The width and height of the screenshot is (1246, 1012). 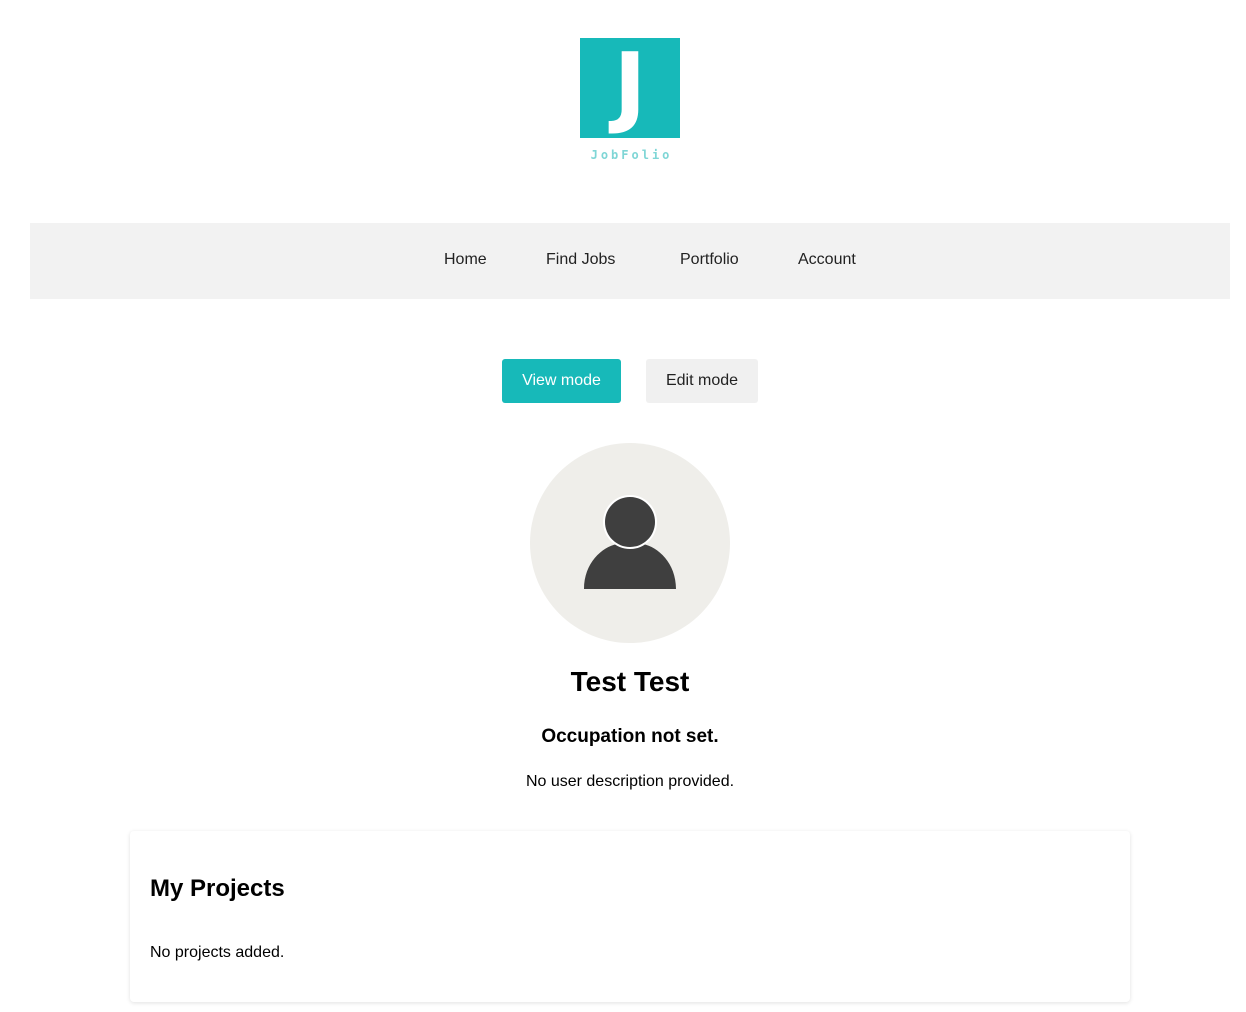 What do you see at coordinates (709, 260) in the screenshot?
I see `nav-portfolio: Portfolio` at bounding box center [709, 260].